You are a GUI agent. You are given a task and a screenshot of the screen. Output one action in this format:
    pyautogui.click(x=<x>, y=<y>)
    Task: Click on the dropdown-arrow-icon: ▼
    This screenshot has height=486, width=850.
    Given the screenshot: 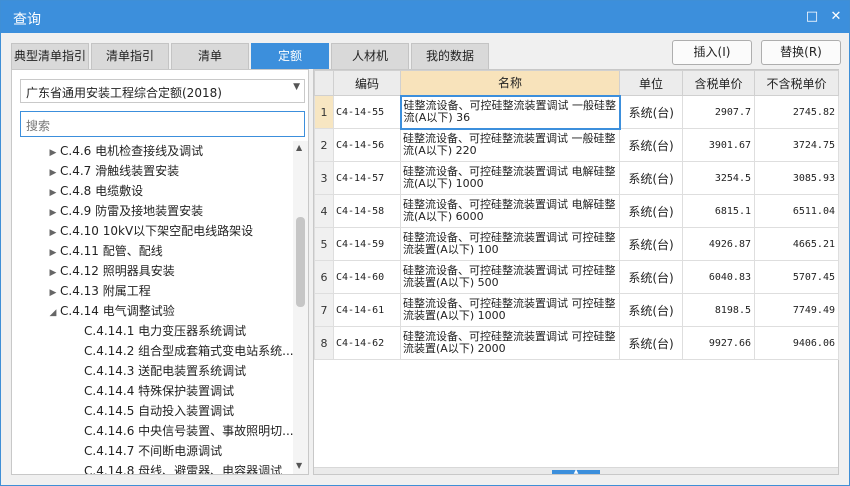 What is the action you would take?
    pyautogui.click(x=296, y=87)
    